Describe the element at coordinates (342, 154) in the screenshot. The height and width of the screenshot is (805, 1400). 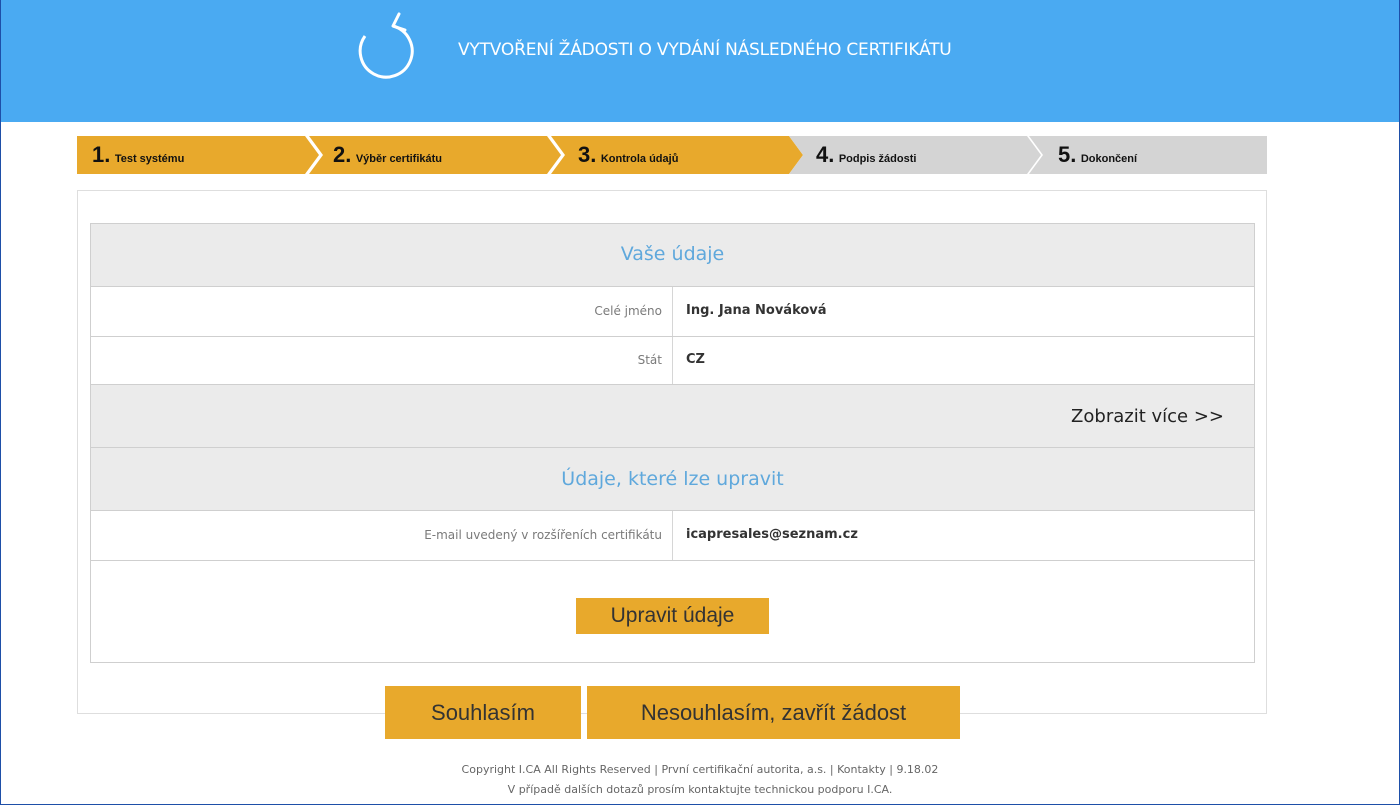
I see `step-number: 2.` at that location.